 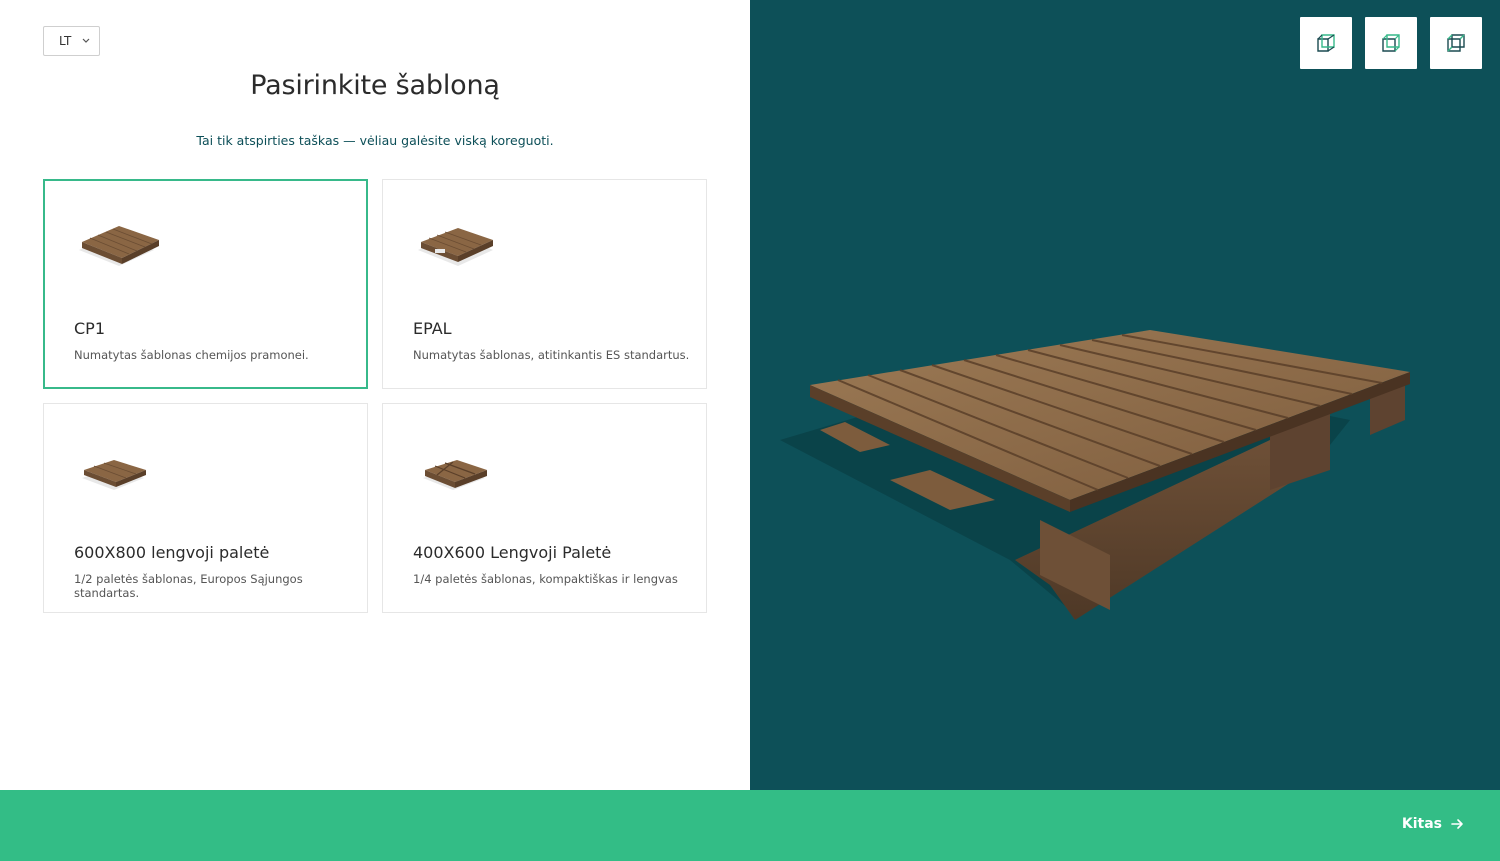 I want to click on language-select: LT, so click(x=71, y=41).